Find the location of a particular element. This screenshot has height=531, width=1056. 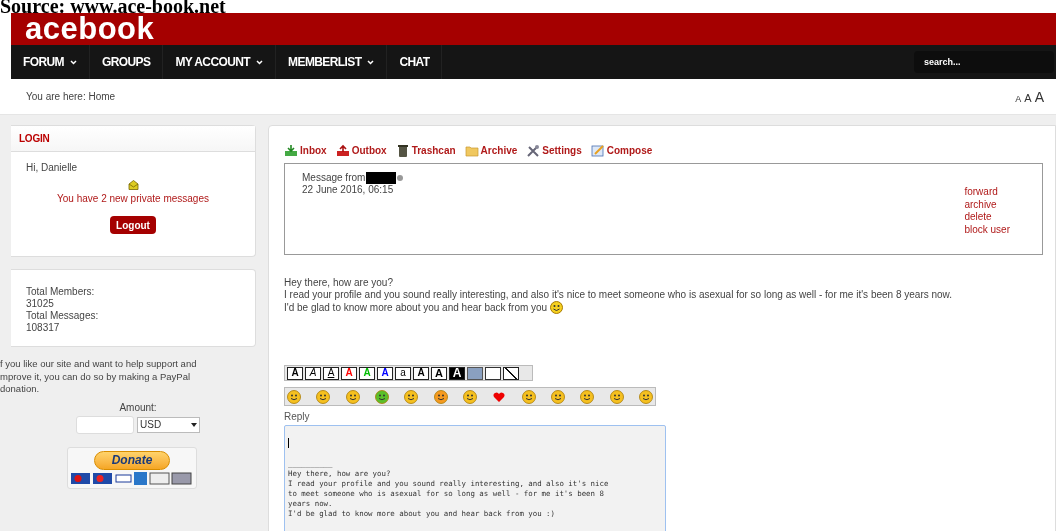

insert-image-button is located at coordinates (475, 373).